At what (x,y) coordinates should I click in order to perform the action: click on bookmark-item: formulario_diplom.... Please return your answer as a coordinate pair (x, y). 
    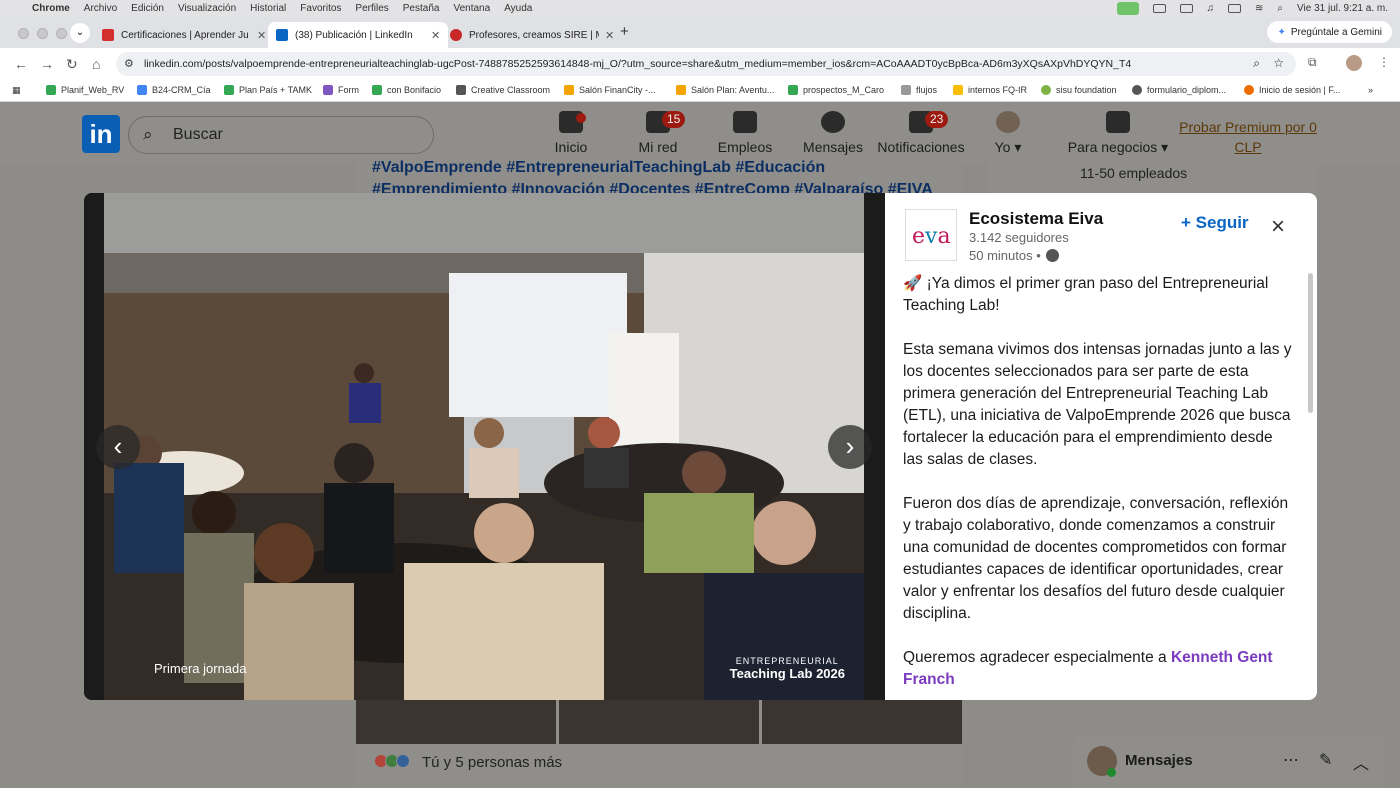
    Looking at the image, I should click on (1179, 90).